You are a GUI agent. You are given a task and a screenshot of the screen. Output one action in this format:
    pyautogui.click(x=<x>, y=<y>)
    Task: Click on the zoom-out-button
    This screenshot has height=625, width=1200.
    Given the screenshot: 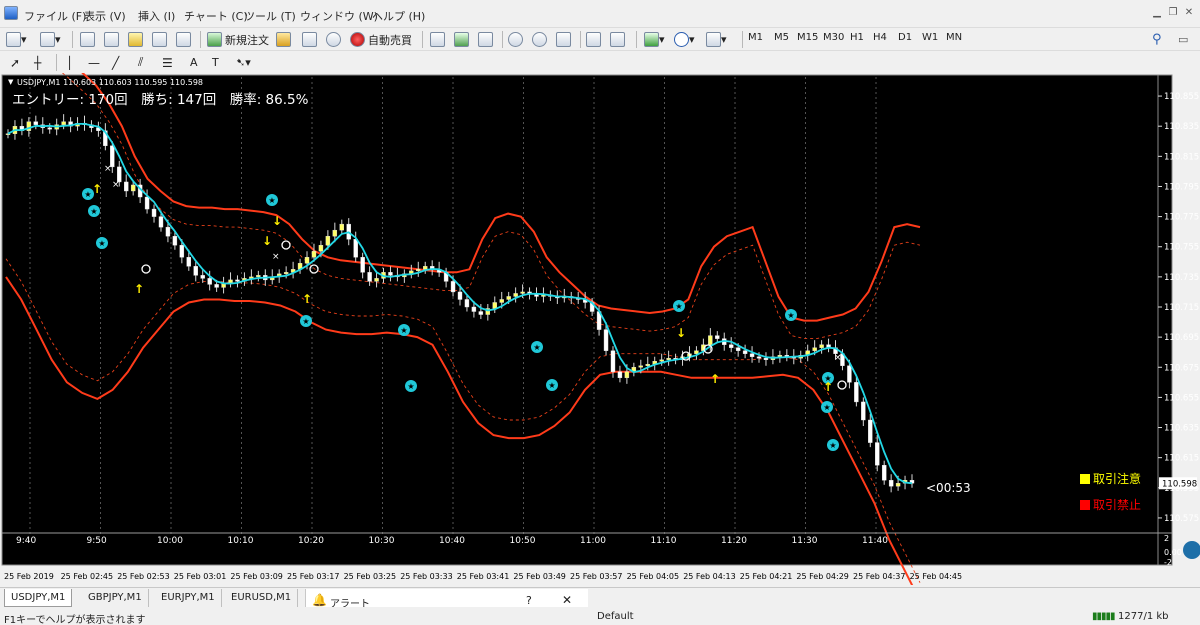 What is the action you would take?
    pyautogui.click(x=539, y=39)
    